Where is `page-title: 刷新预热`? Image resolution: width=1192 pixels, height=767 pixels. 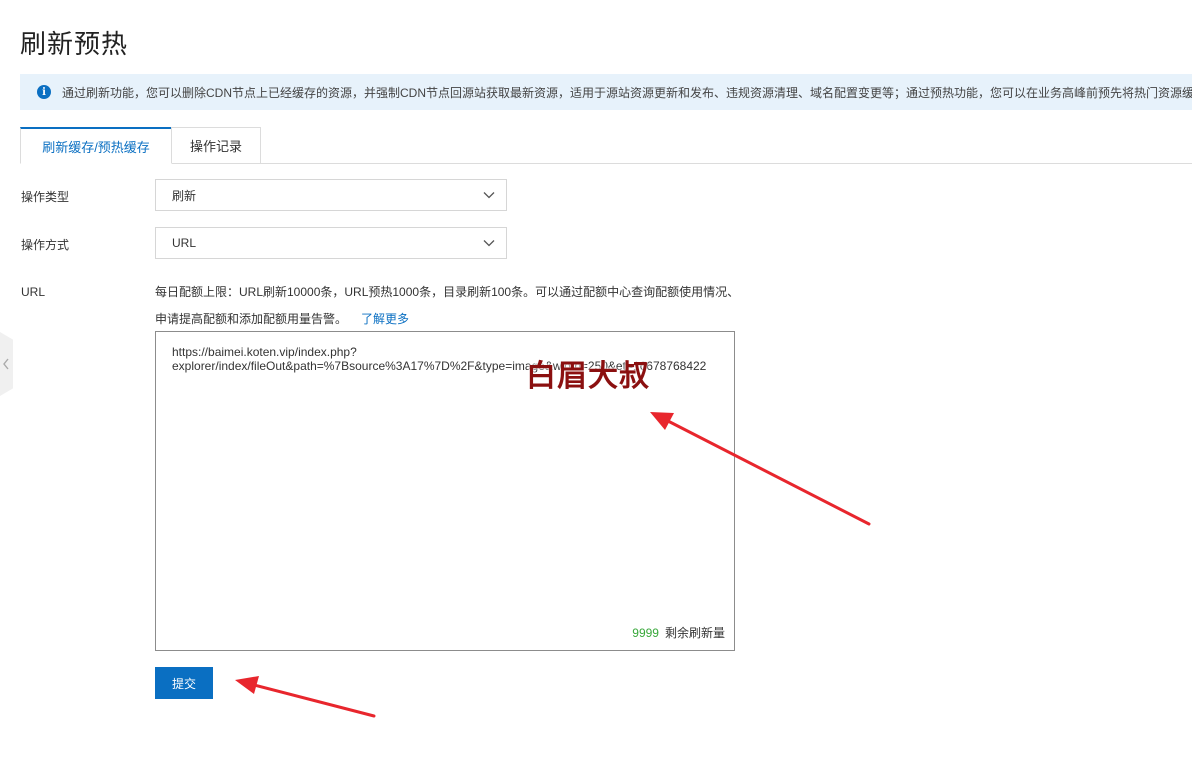 page-title: 刷新预热 is located at coordinates (74, 44).